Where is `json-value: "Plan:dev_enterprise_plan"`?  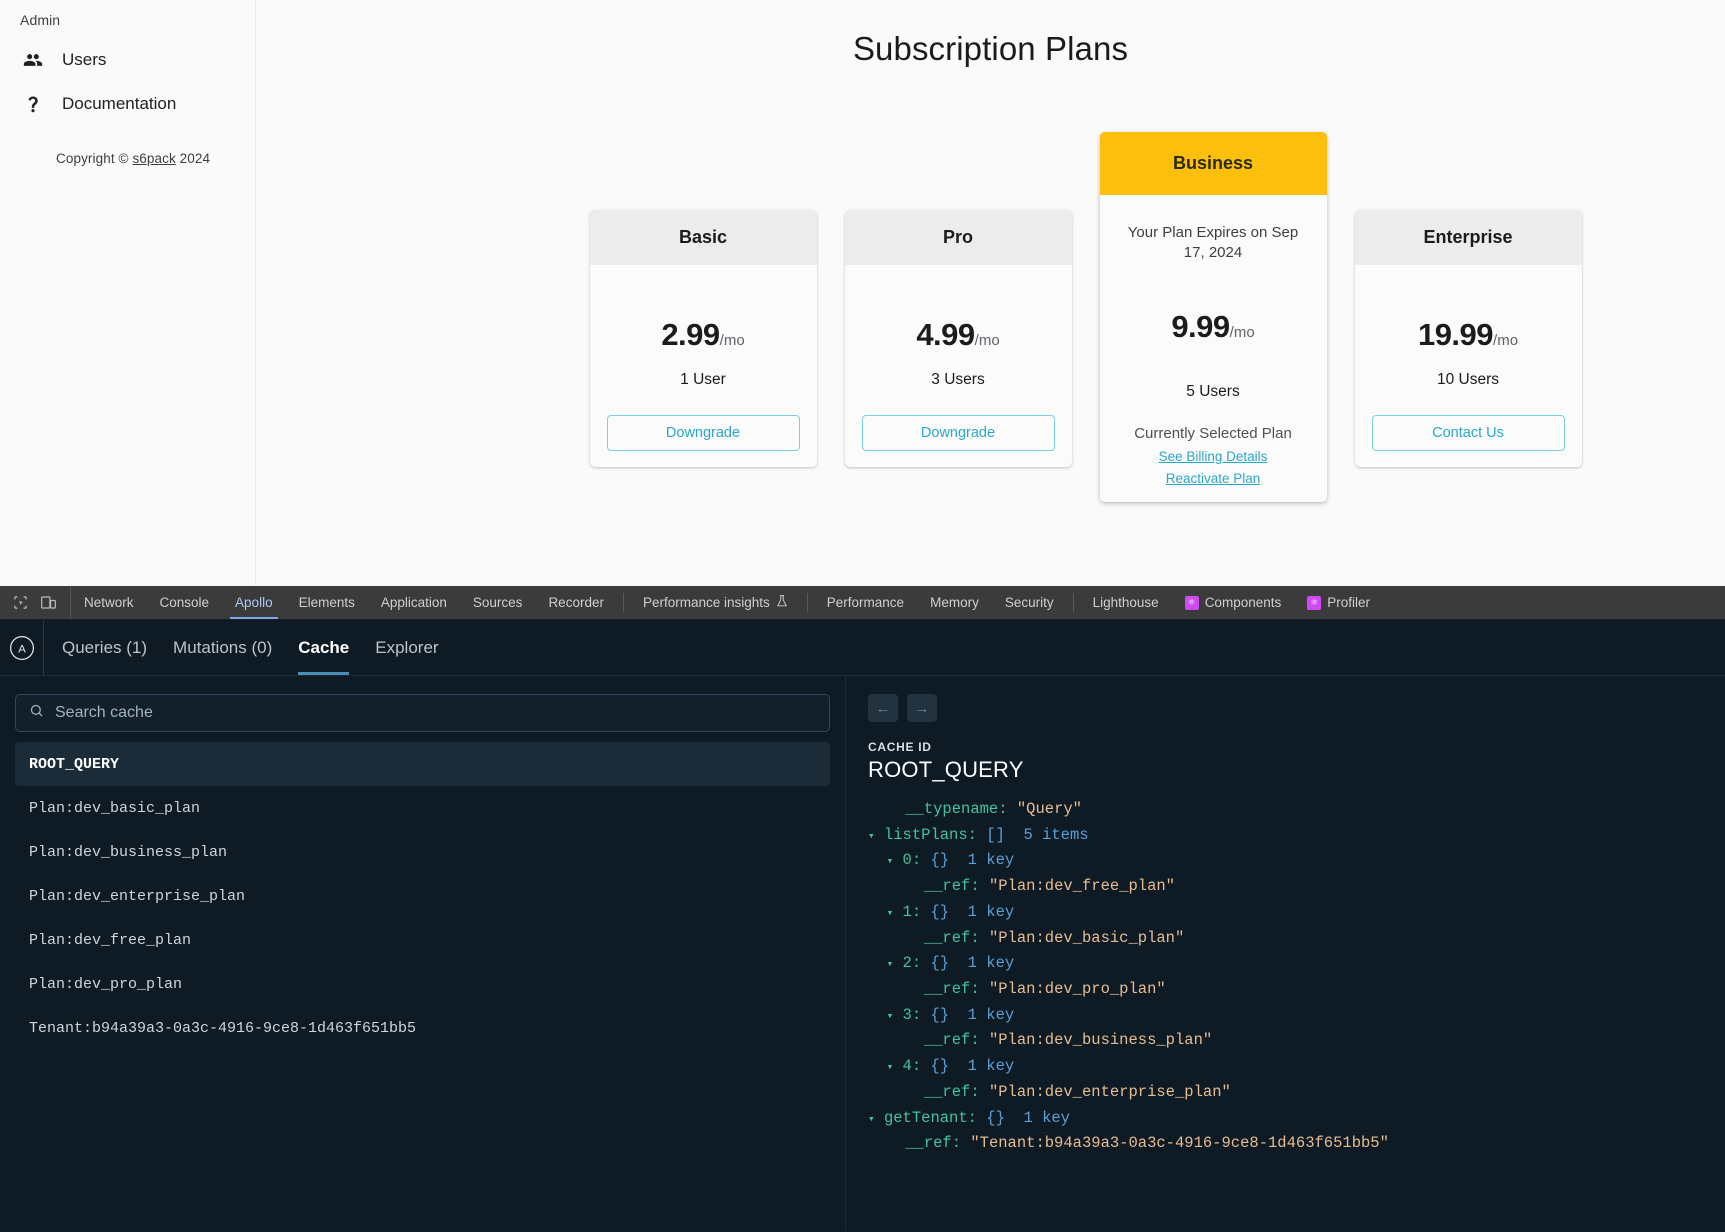 json-value: "Plan:dev_enterprise_plan" is located at coordinates (1109, 1091).